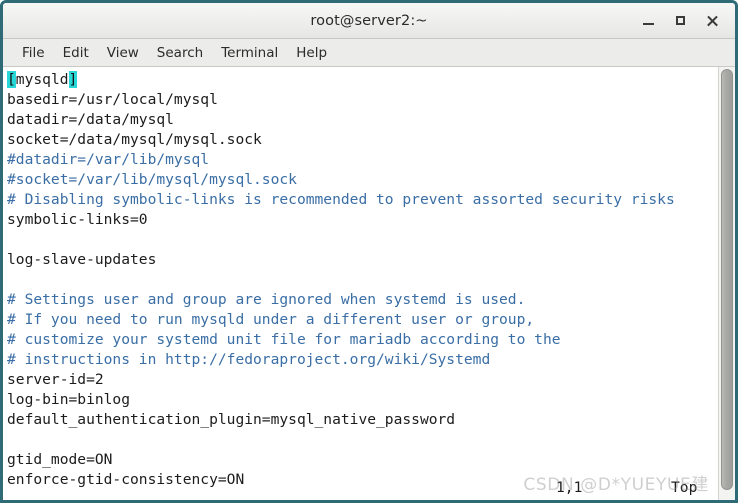 This screenshot has width=738, height=503. Describe the element at coordinates (362, 460) in the screenshot. I see `terminal-line: gtid_mode=ON` at that location.